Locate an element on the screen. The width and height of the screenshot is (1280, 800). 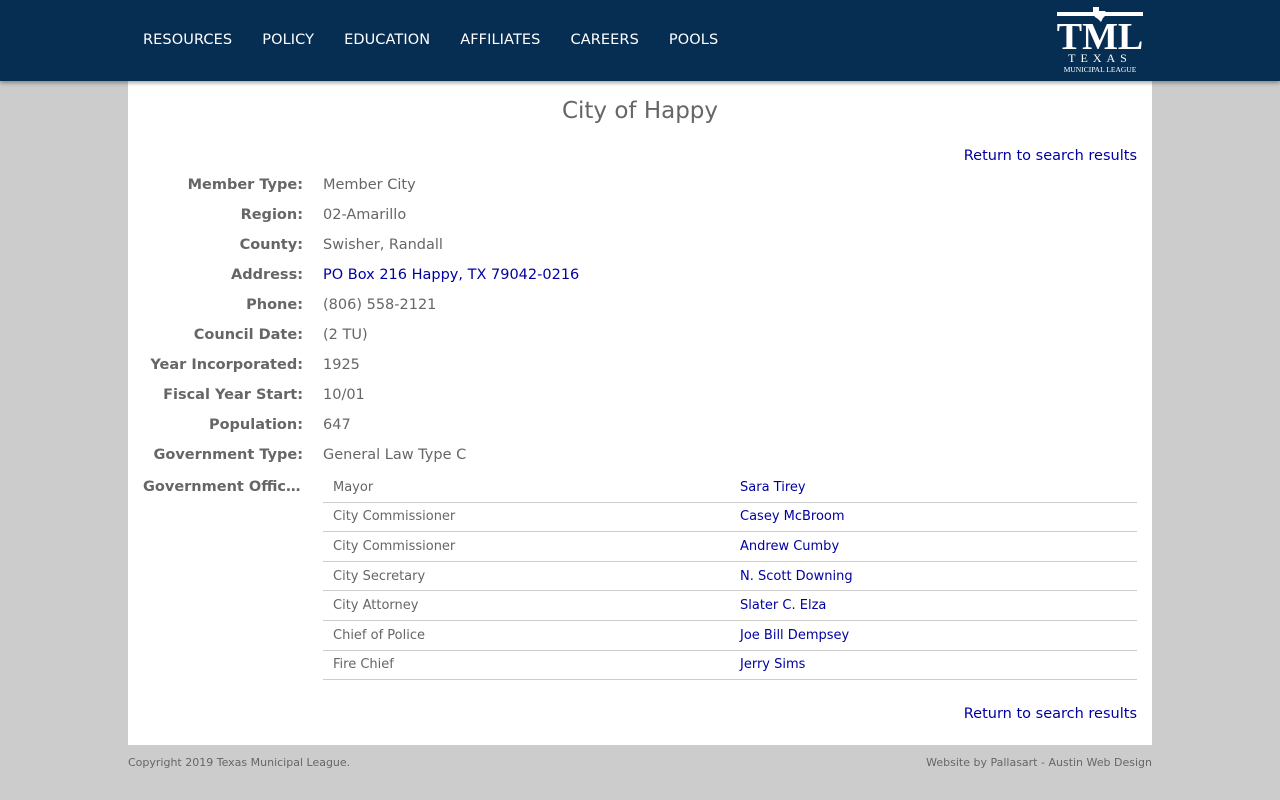
field-value: Swisher, Randall is located at coordinates (383, 245).